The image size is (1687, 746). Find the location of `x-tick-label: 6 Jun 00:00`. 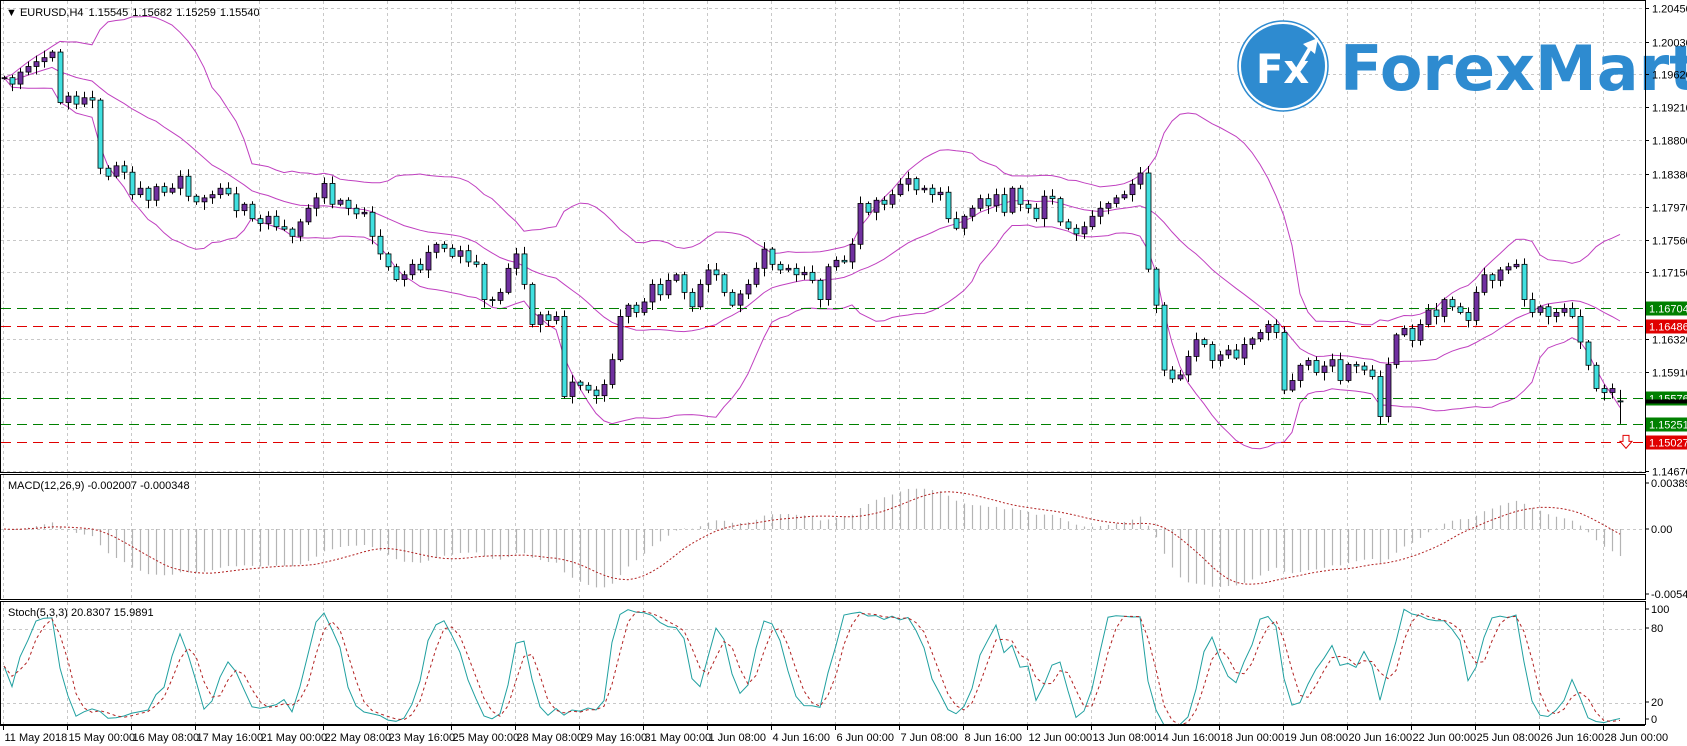

x-tick-label: 6 Jun 00:00 is located at coordinates (866, 738).